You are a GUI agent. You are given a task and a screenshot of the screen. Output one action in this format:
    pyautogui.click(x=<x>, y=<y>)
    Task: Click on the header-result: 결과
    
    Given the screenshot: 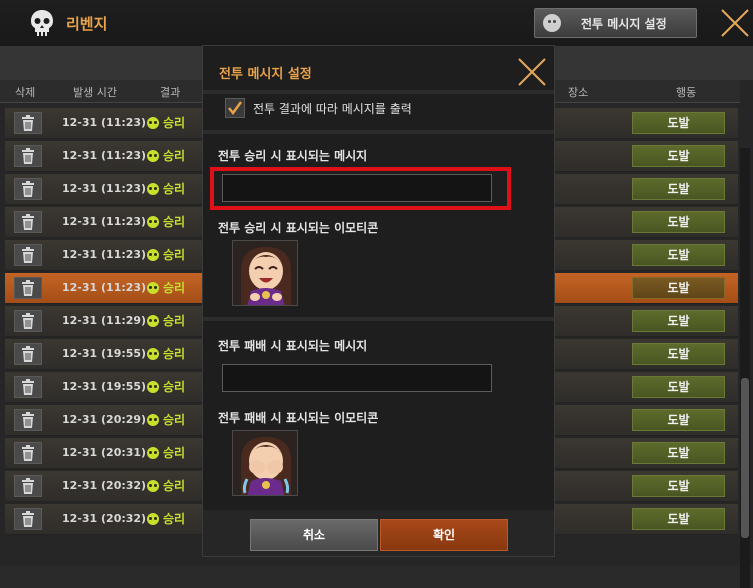 What is the action you would take?
    pyautogui.click(x=170, y=92)
    